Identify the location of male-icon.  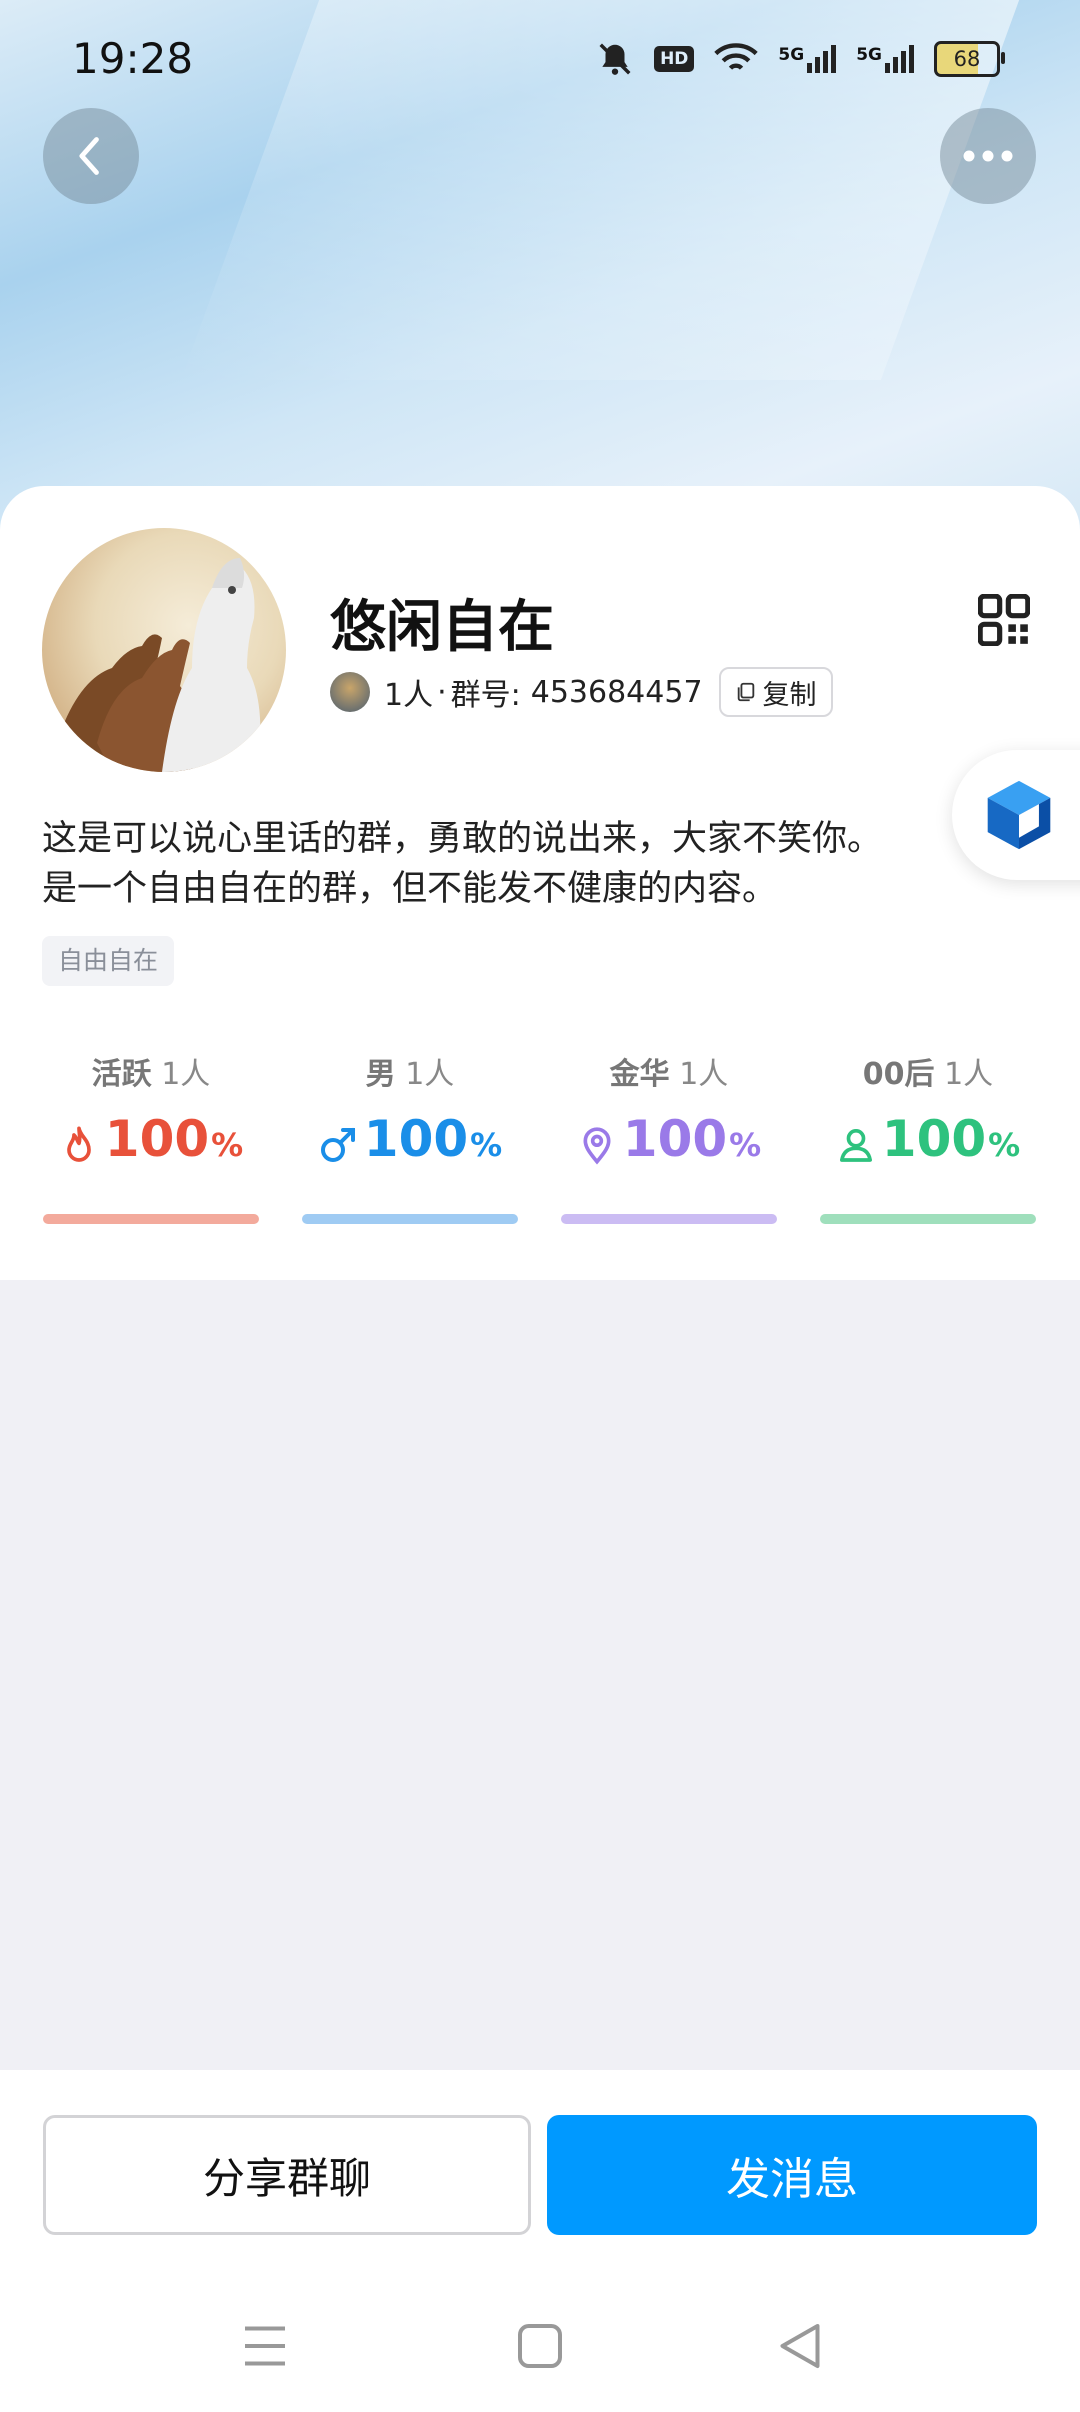
(337, 1145).